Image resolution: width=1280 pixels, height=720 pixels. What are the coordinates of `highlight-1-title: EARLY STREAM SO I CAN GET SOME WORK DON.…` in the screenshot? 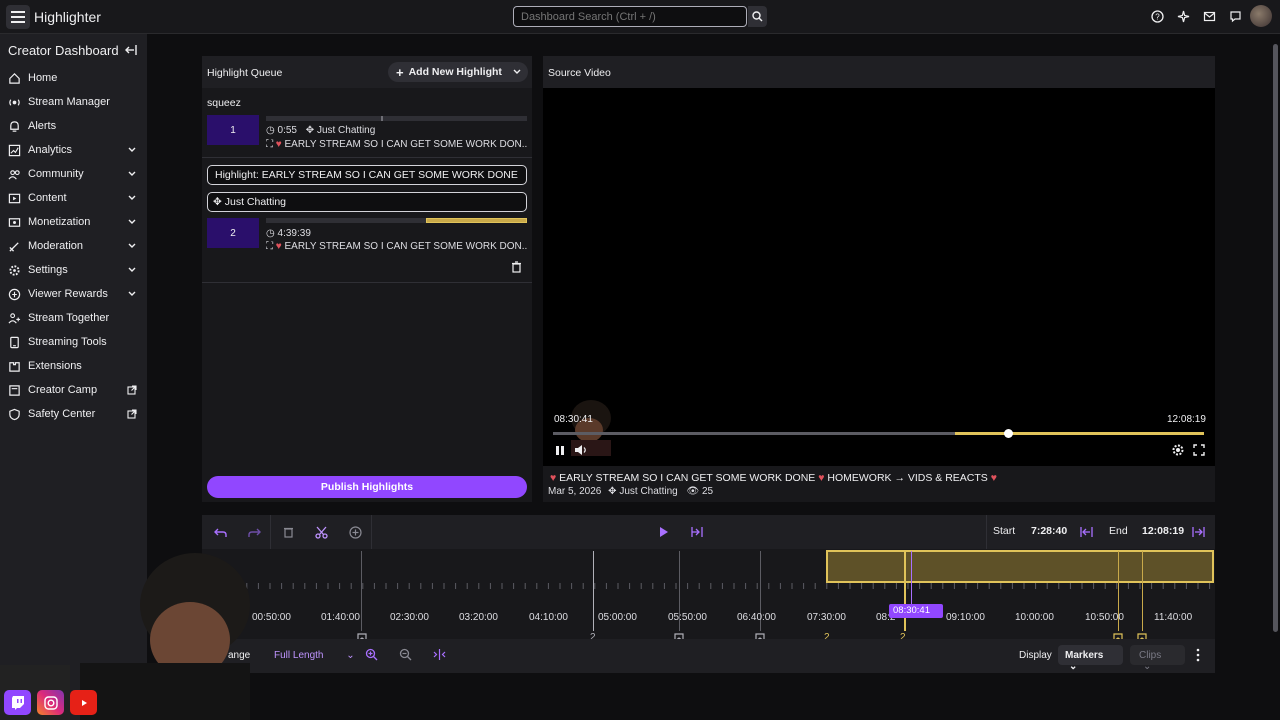 It's located at (406, 144).